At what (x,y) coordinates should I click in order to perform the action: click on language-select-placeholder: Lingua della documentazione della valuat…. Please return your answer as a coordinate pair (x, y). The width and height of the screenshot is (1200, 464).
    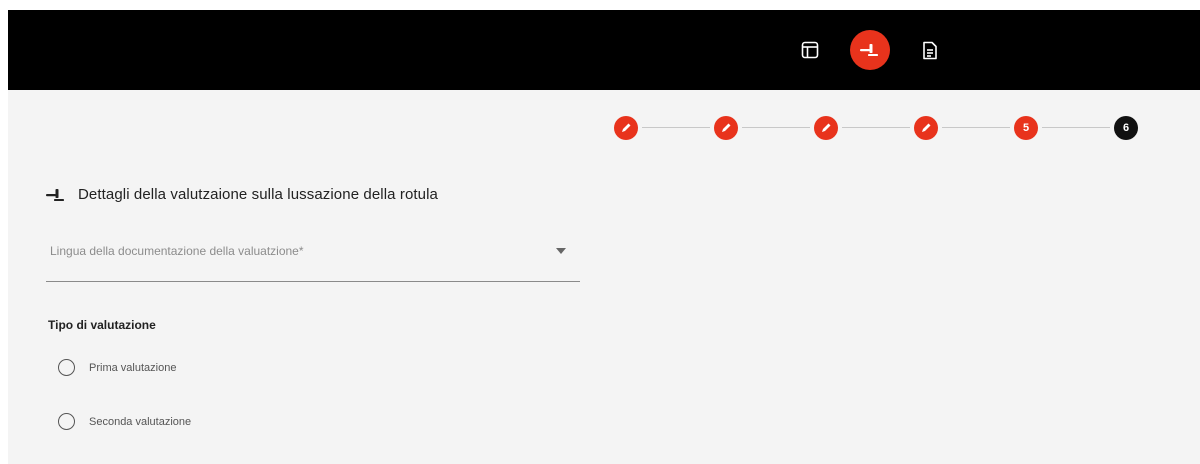
    Looking at the image, I should click on (177, 251).